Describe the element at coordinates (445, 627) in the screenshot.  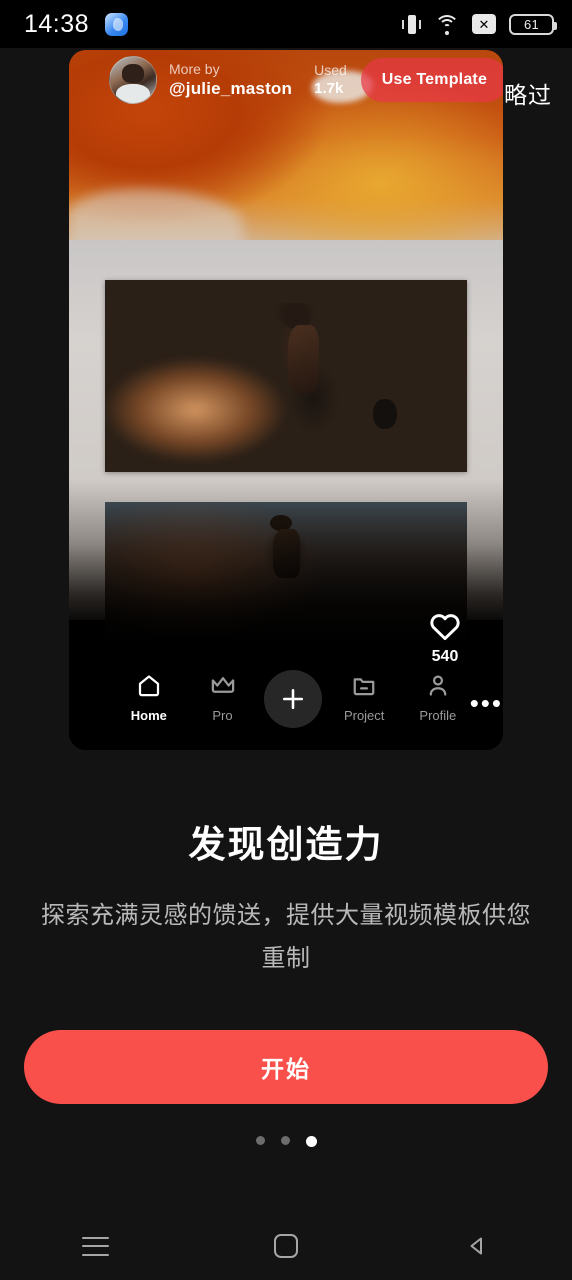
I see `heart-icon` at that location.